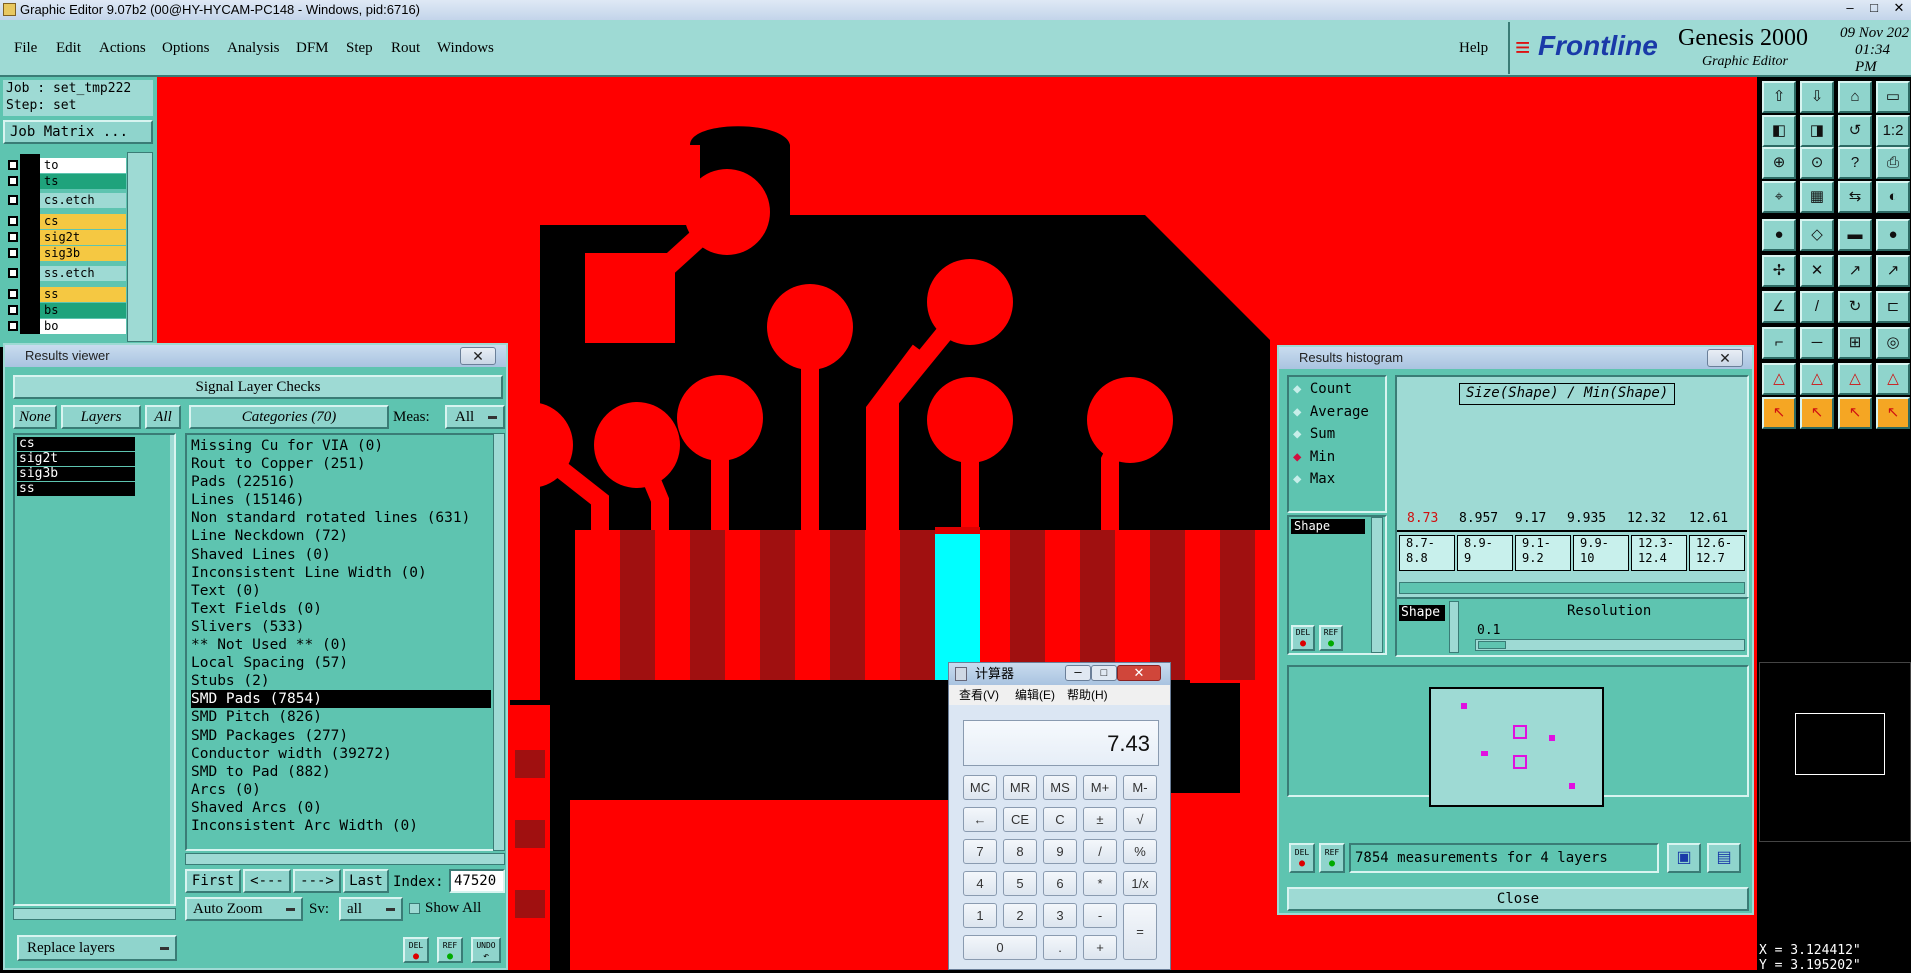 The image size is (1911, 973). Describe the element at coordinates (1855, 235) in the screenshot. I see `ruler-icon: ▬` at that location.